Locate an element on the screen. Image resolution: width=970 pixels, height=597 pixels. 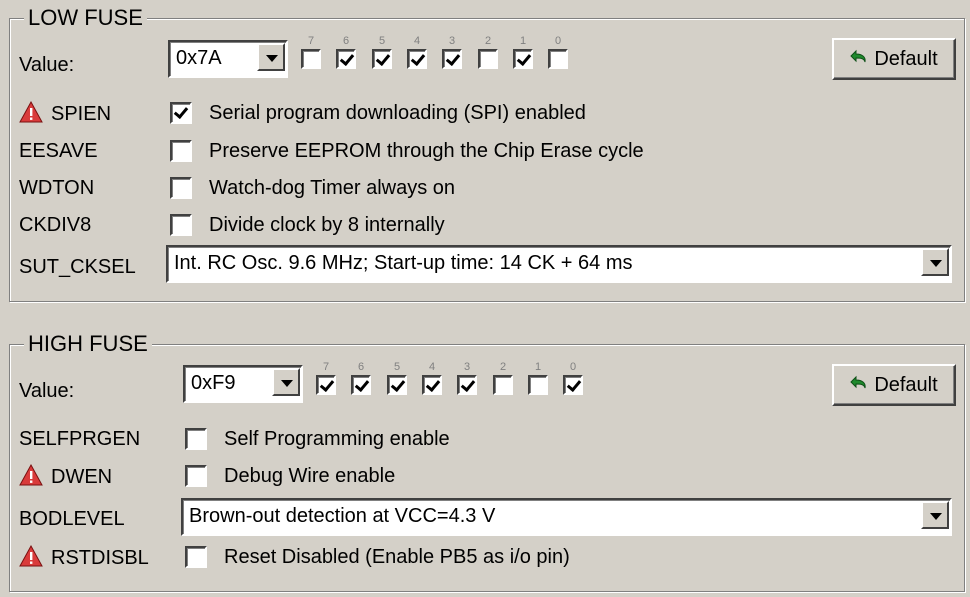
low-default-button: Default is located at coordinates (894, 59).